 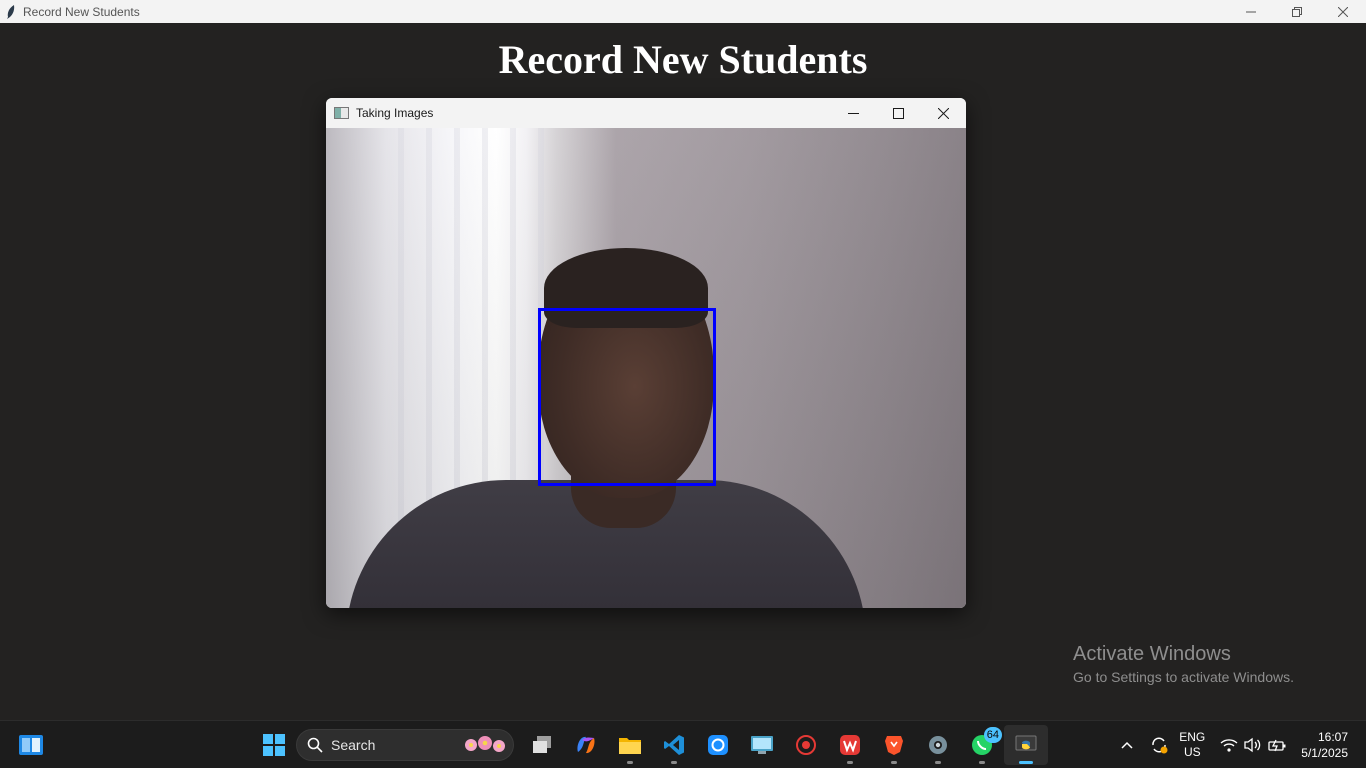 What do you see at coordinates (627, 397) in the screenshot?
I see `face-detection-box` at bounding box center [627, 397].